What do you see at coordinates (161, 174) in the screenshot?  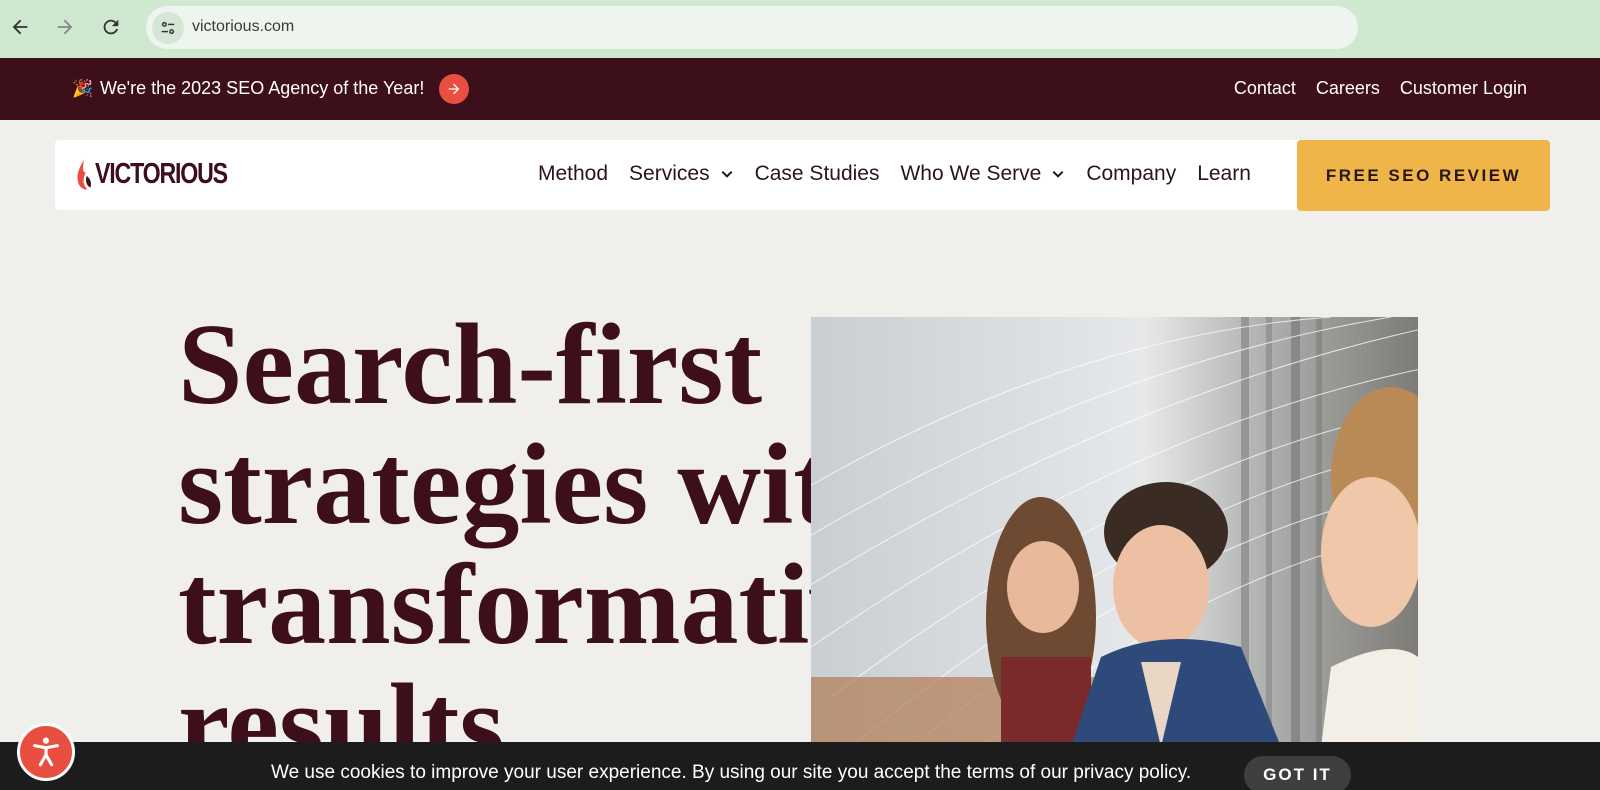 I see `logo-wordmark: VICTORIOUS` at bounding box center [161, 174].